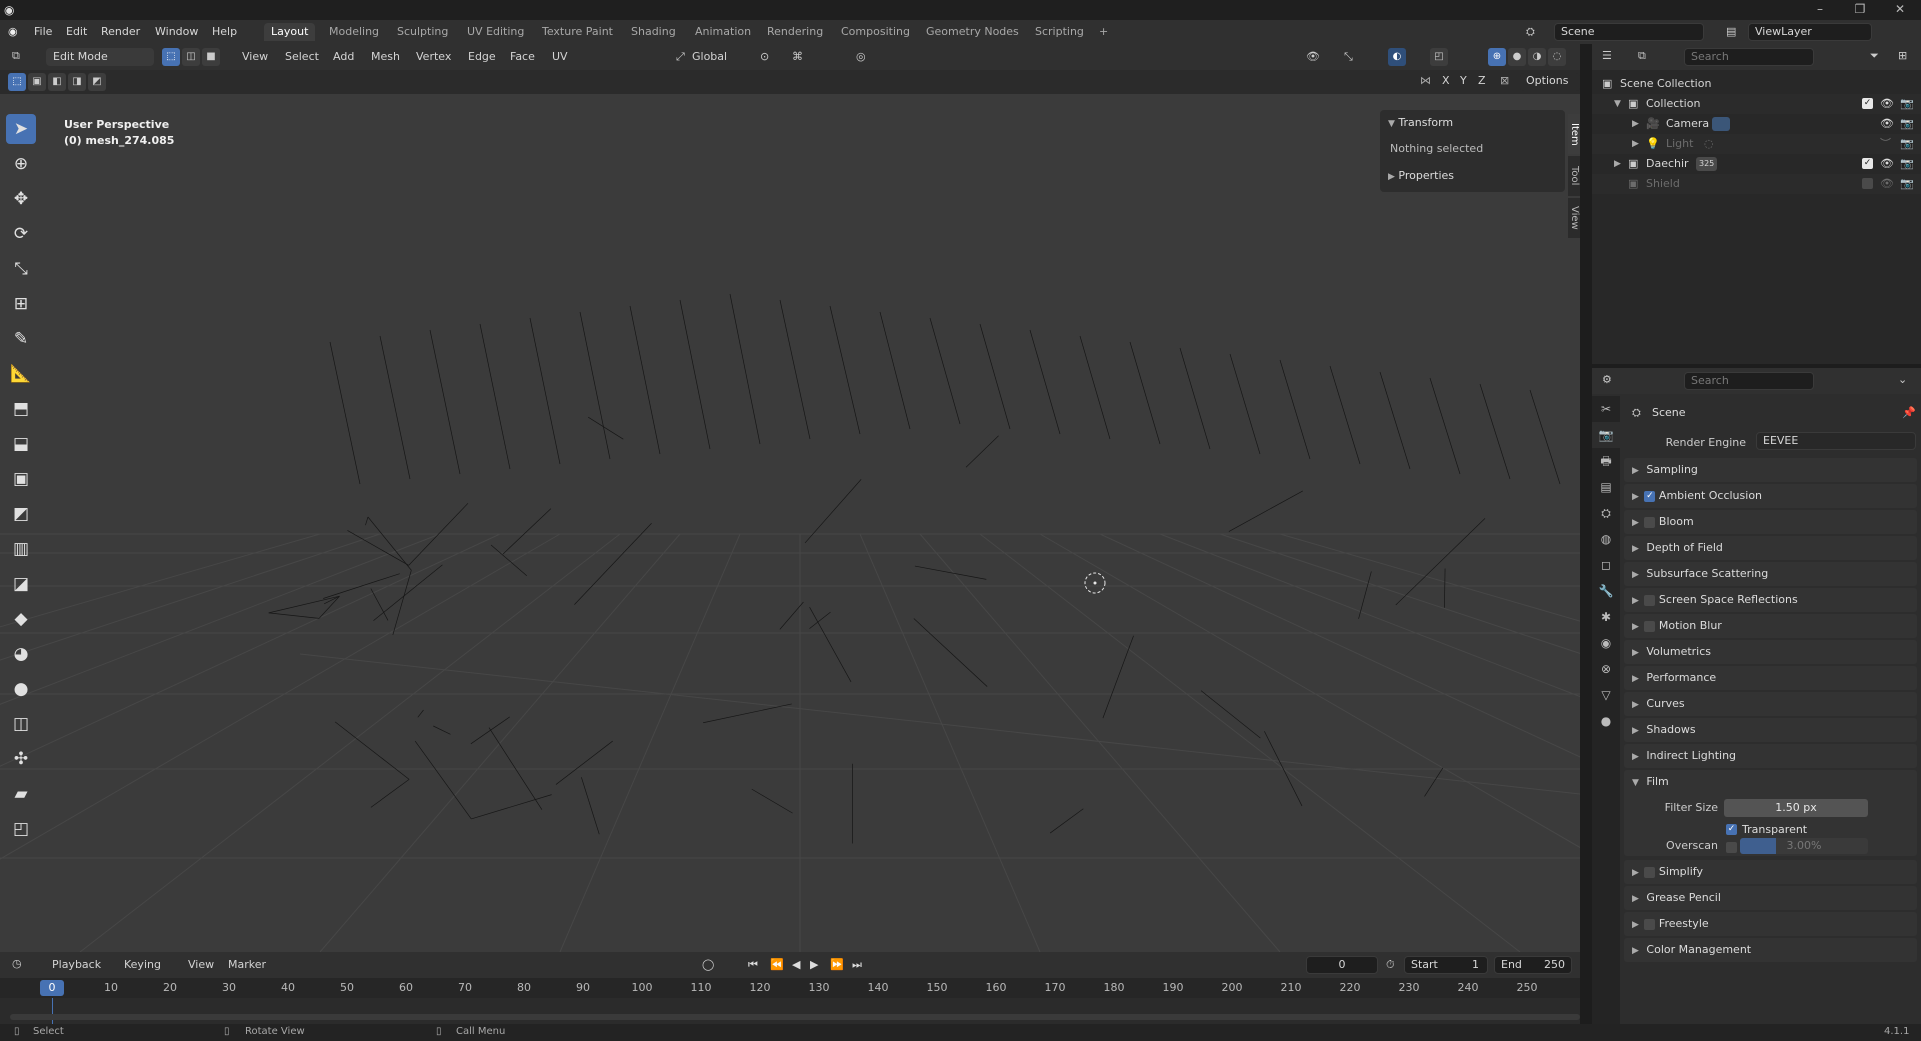 Image resolution: width=1921 pixels, height=1041 pixels. What do you see at coordinates (1617, 104) in the screenshot?
I see `chevron-down-icon: ▼` at bounding box center [1617, 104].